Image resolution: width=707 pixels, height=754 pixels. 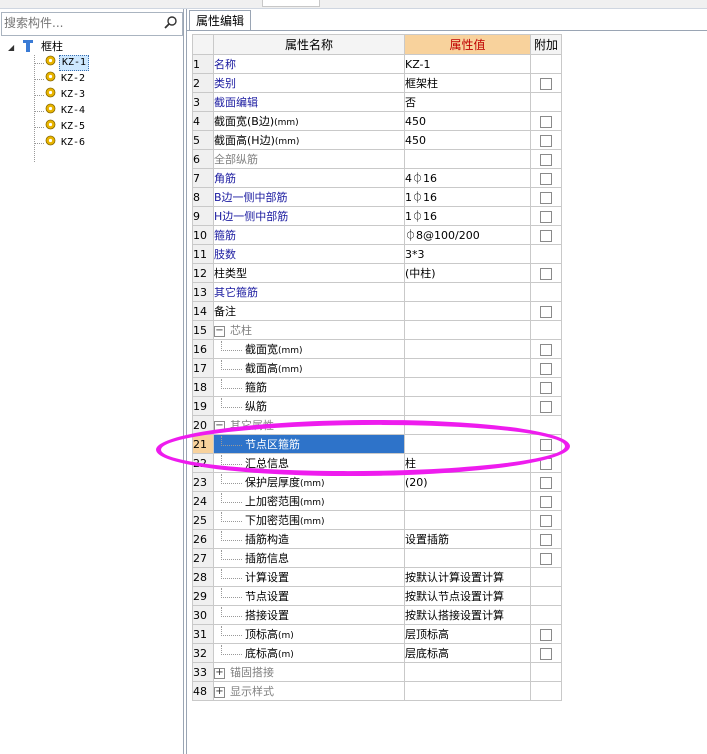 I want to click on attr-name-cell: 保护层厚度(mm), so click(x=309, y=482).